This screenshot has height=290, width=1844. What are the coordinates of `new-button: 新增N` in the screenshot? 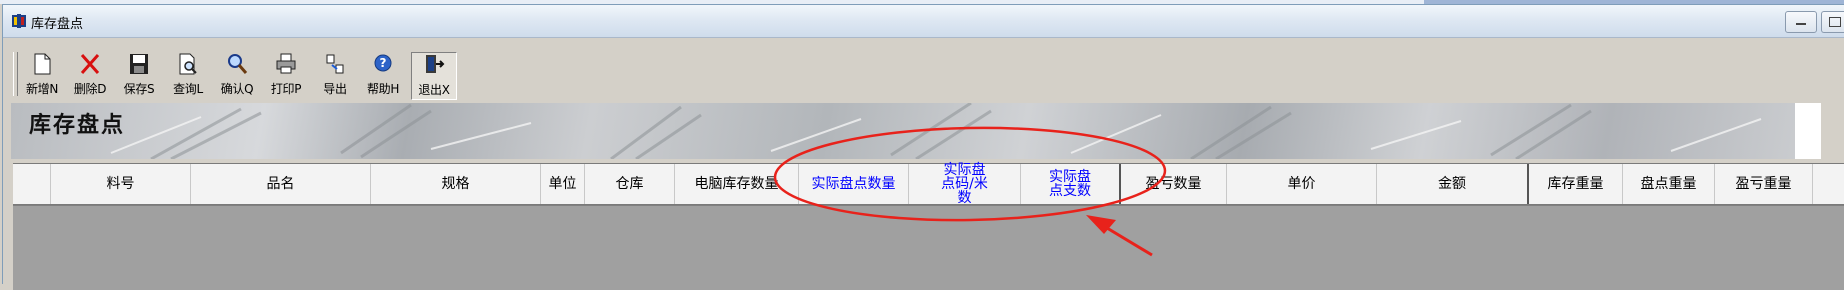 It's located at (42, 75).